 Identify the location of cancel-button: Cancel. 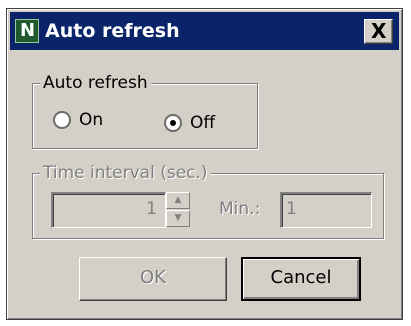
(301, 279).